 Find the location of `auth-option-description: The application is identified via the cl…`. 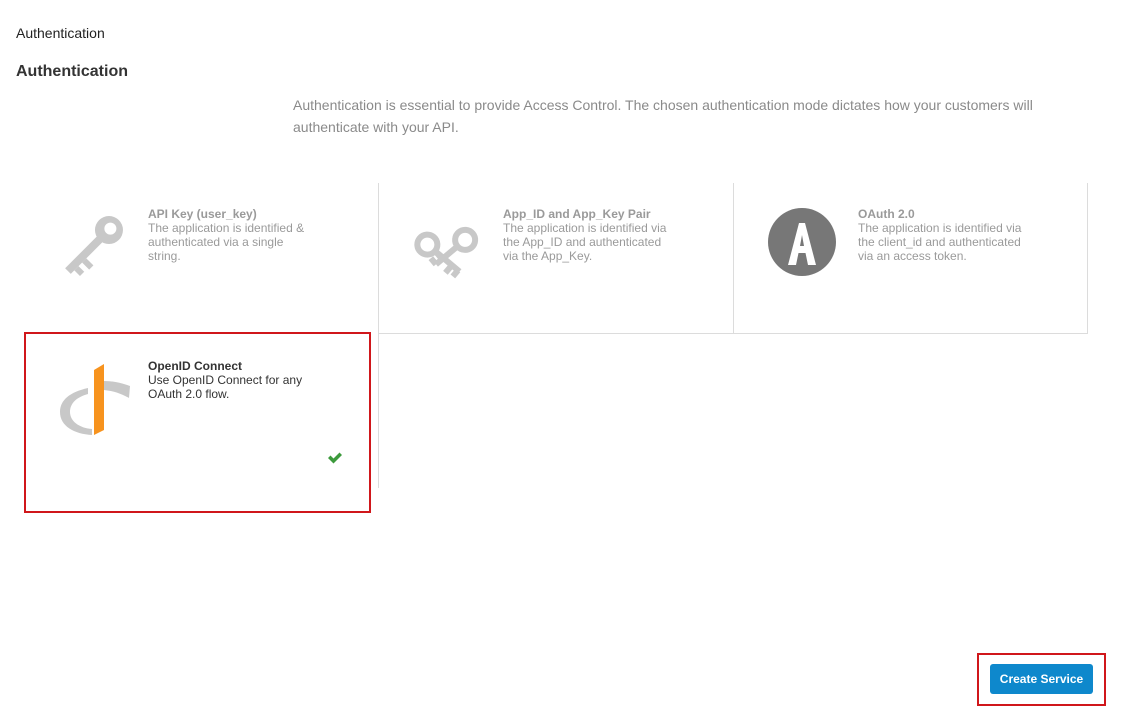

auth-option-description: The application is identified via the cl… is located at coordinates (940, 242).